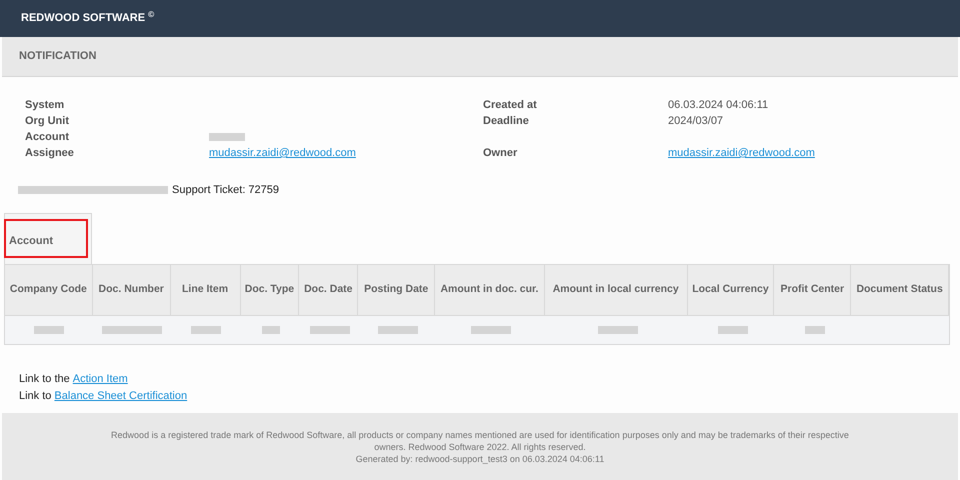 The height and width of the screenshot is (480, 960). Describe the element at coordinates (490, 290) in the screenshot. I see `column-header: Amount in doc. cur.` at that location.